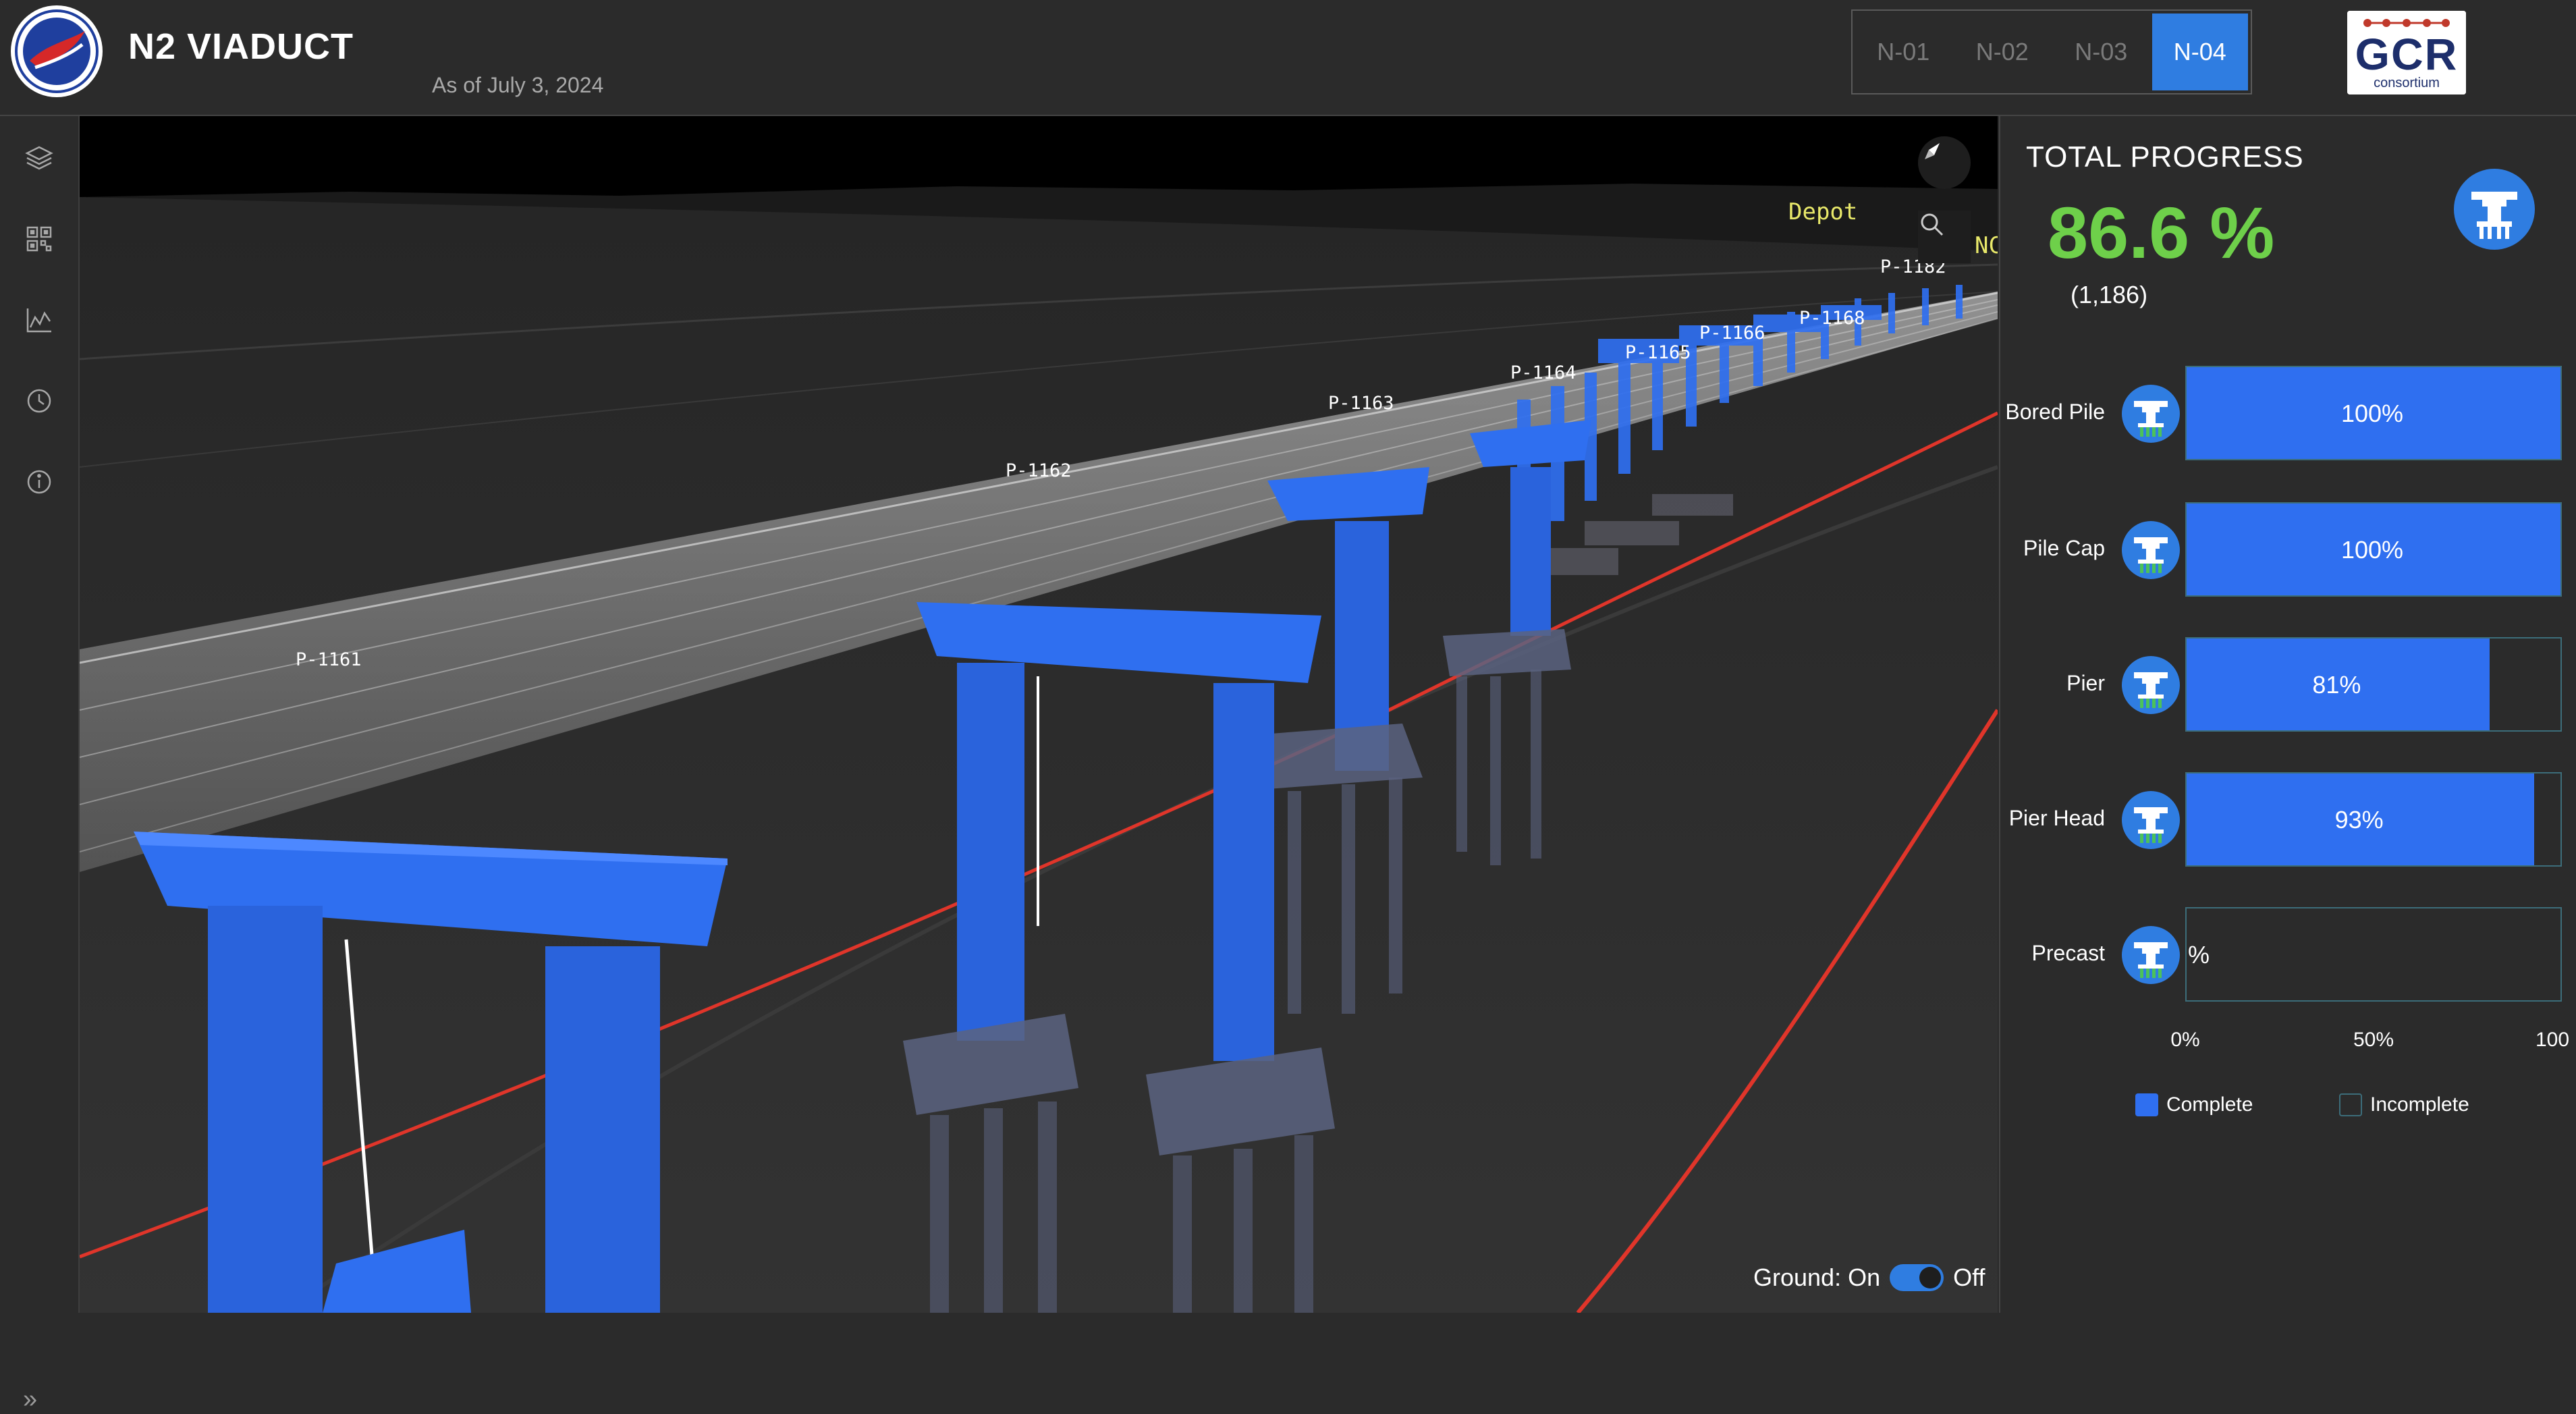  Describe the element at coordinates (2373, 1040) in the screenshot. I see `axis-tick-label: 50%` at that location.